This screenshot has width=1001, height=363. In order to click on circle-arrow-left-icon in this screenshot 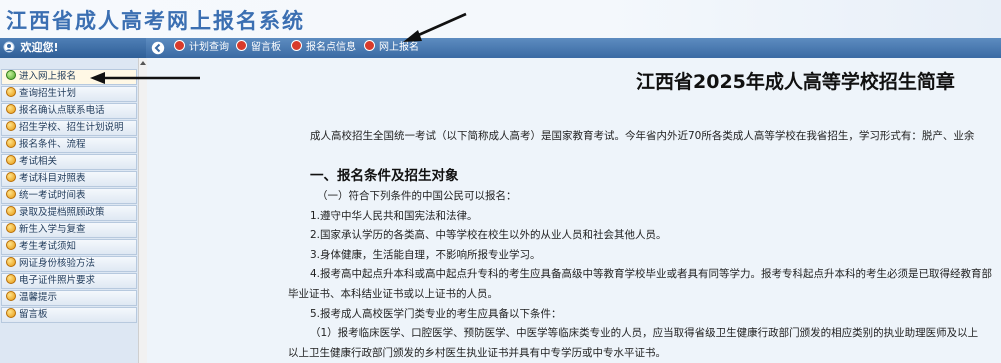, I will do `click(158, 48)`.